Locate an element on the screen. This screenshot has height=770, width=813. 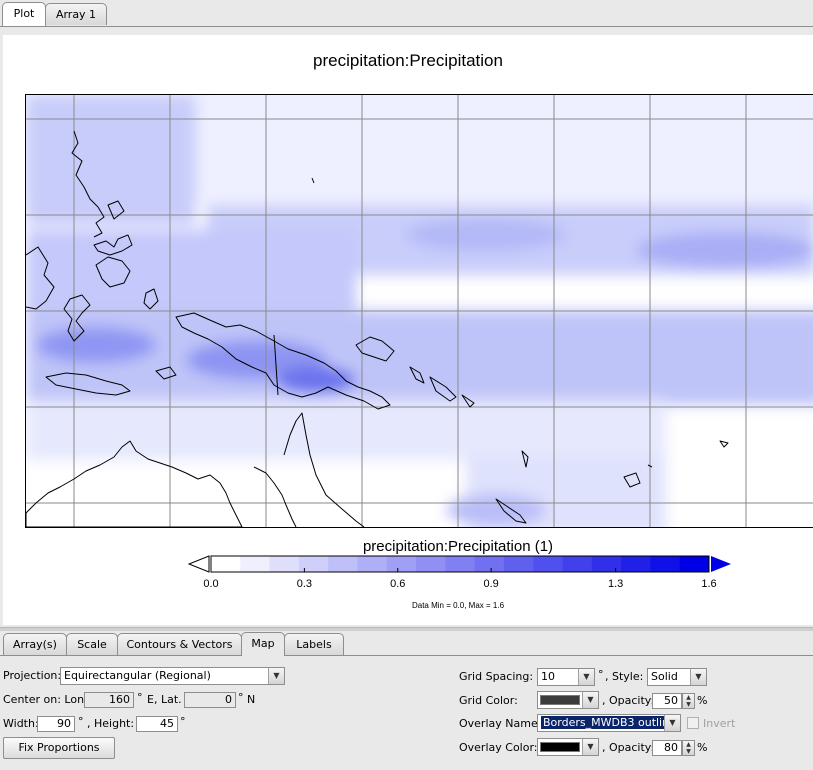
tab-arrays: Array(s) is located at coordinates (35, 644).